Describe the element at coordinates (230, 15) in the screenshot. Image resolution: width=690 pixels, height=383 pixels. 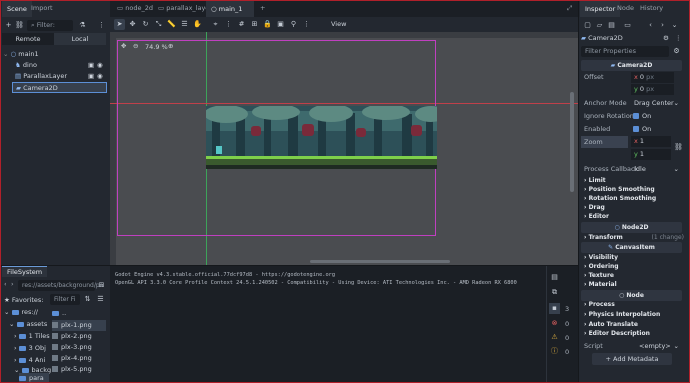
I see `tab-main-1: ○ main_1 ×` at that location.